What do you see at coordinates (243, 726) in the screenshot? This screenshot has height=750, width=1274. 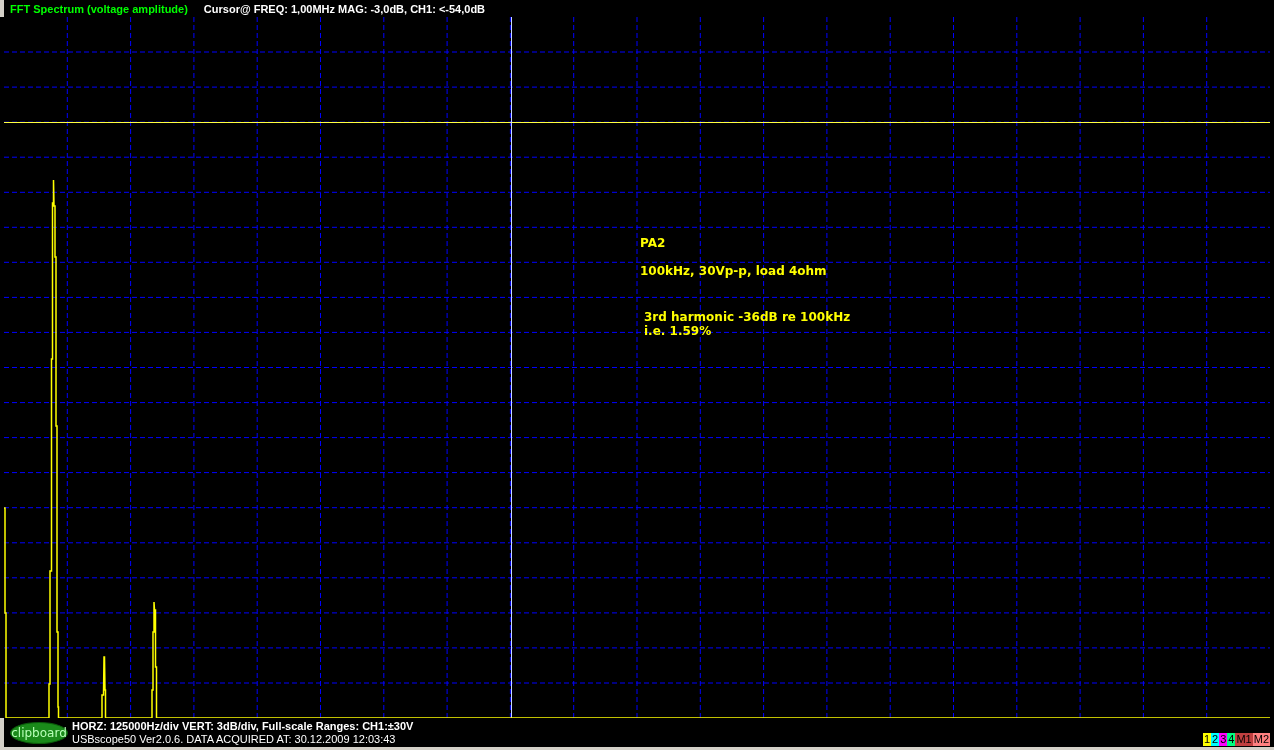 I see `settings-line: HORZ: 125000Hz/div VERT: 3dB/div, Full-scale Ranges: CH1:±30V` at bounding box center [243, 726].